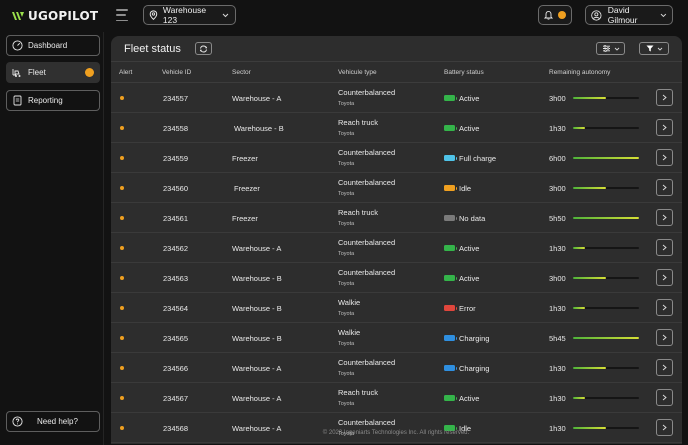 This screenshot has width=688, height=445. What do you see at coordinates (548, 15) in the screenshot?
I see `bell-icon` at bounding box center [548, 15].